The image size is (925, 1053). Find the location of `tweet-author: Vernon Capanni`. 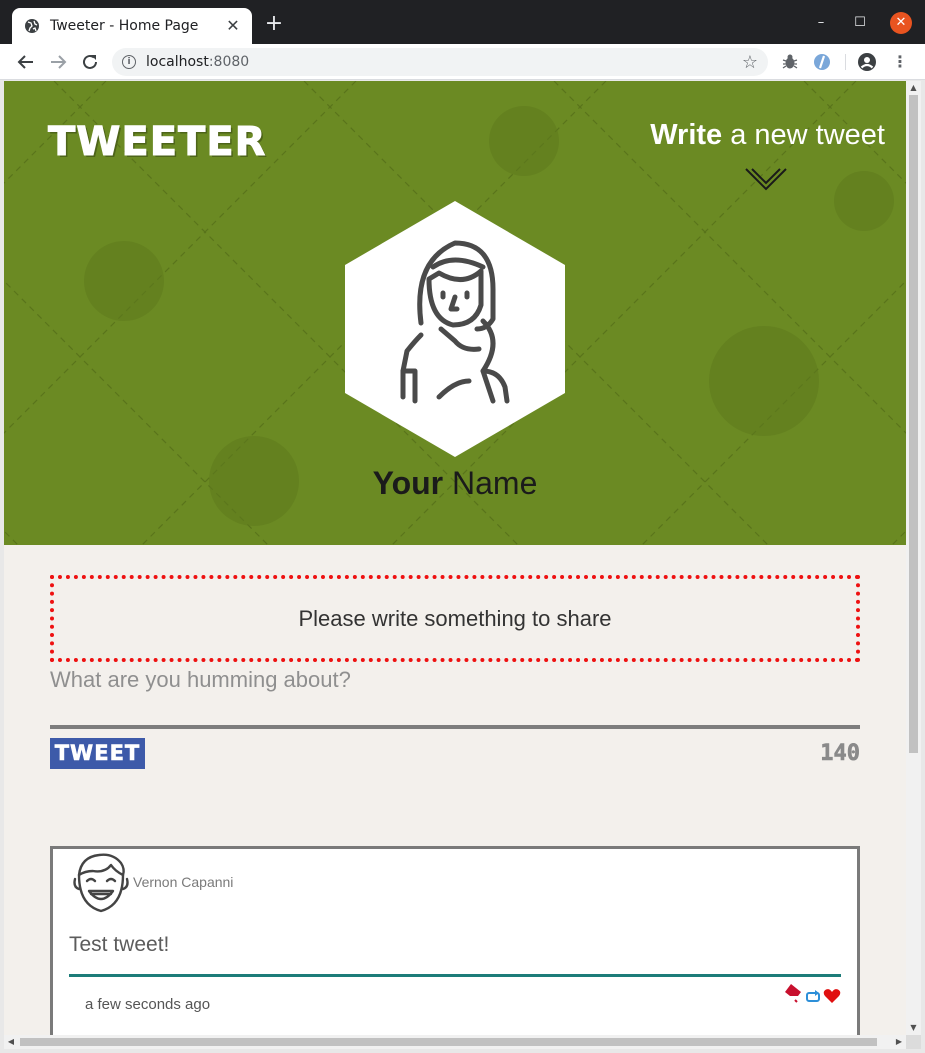

tweet-author: Vernon Capanni is located at coordinates (183, 882).